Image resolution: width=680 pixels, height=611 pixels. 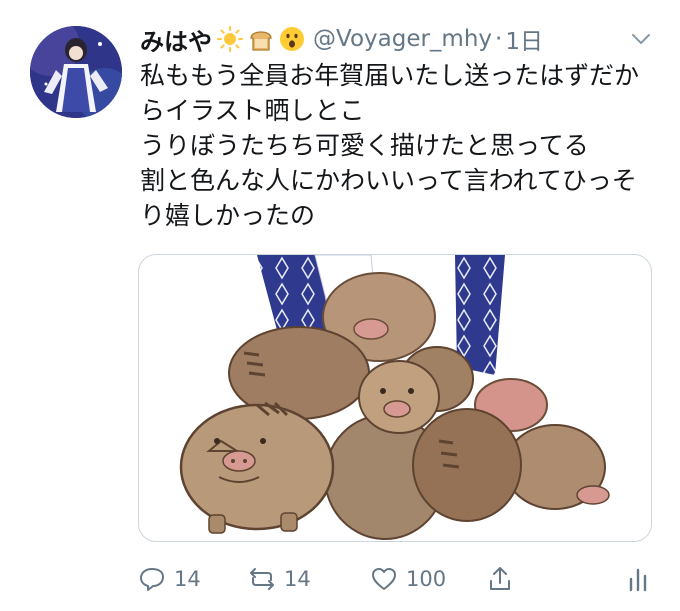 I want to click on heart-icon, so click(x=384, y=579).